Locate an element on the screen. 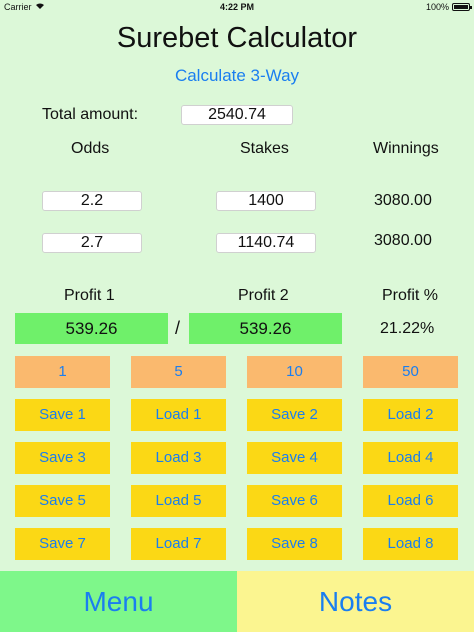 The image size is (474, 632). carrier-label: Carrier is located at coordinates (18, 7).